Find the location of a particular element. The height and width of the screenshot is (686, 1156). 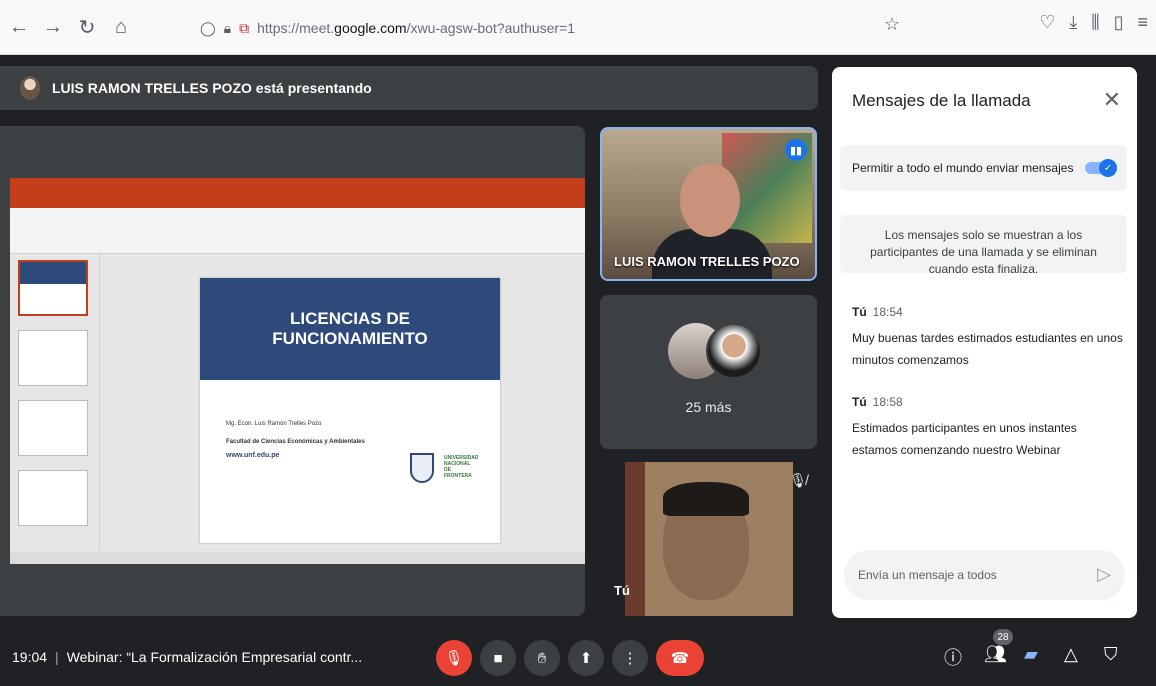

camera-icon: ■ is located at coordinates (498, 658).